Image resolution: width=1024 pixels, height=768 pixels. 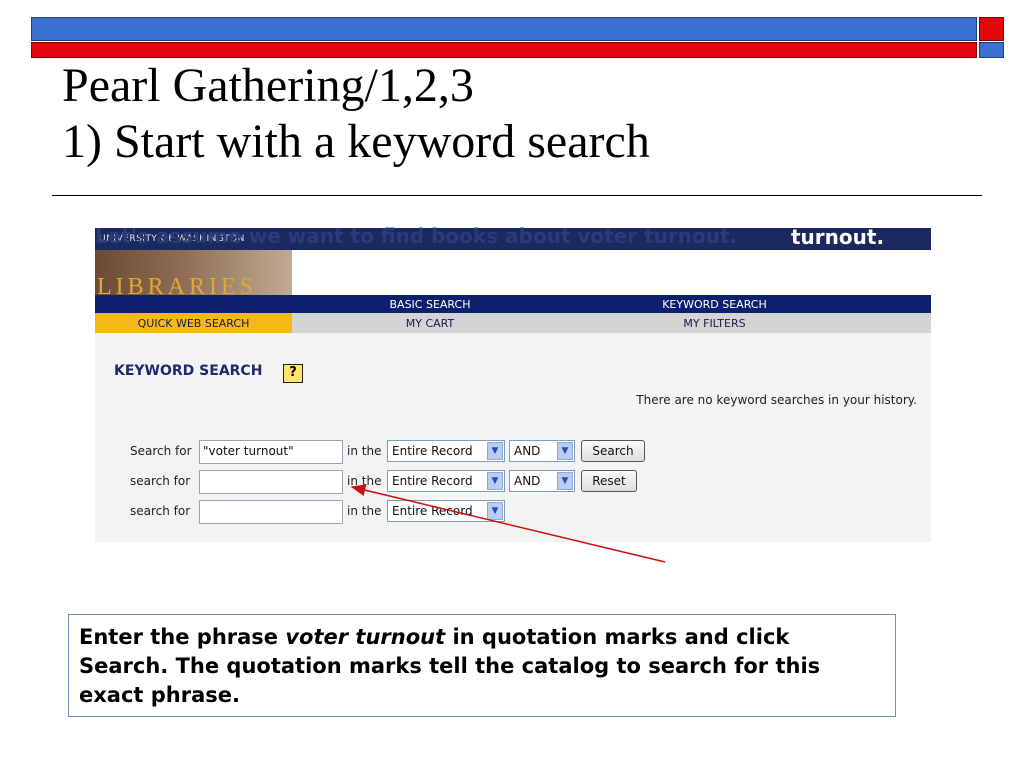 I want to click on nav-keyword-search: KEYWORD SEARCH, so click(x=714, y=304).